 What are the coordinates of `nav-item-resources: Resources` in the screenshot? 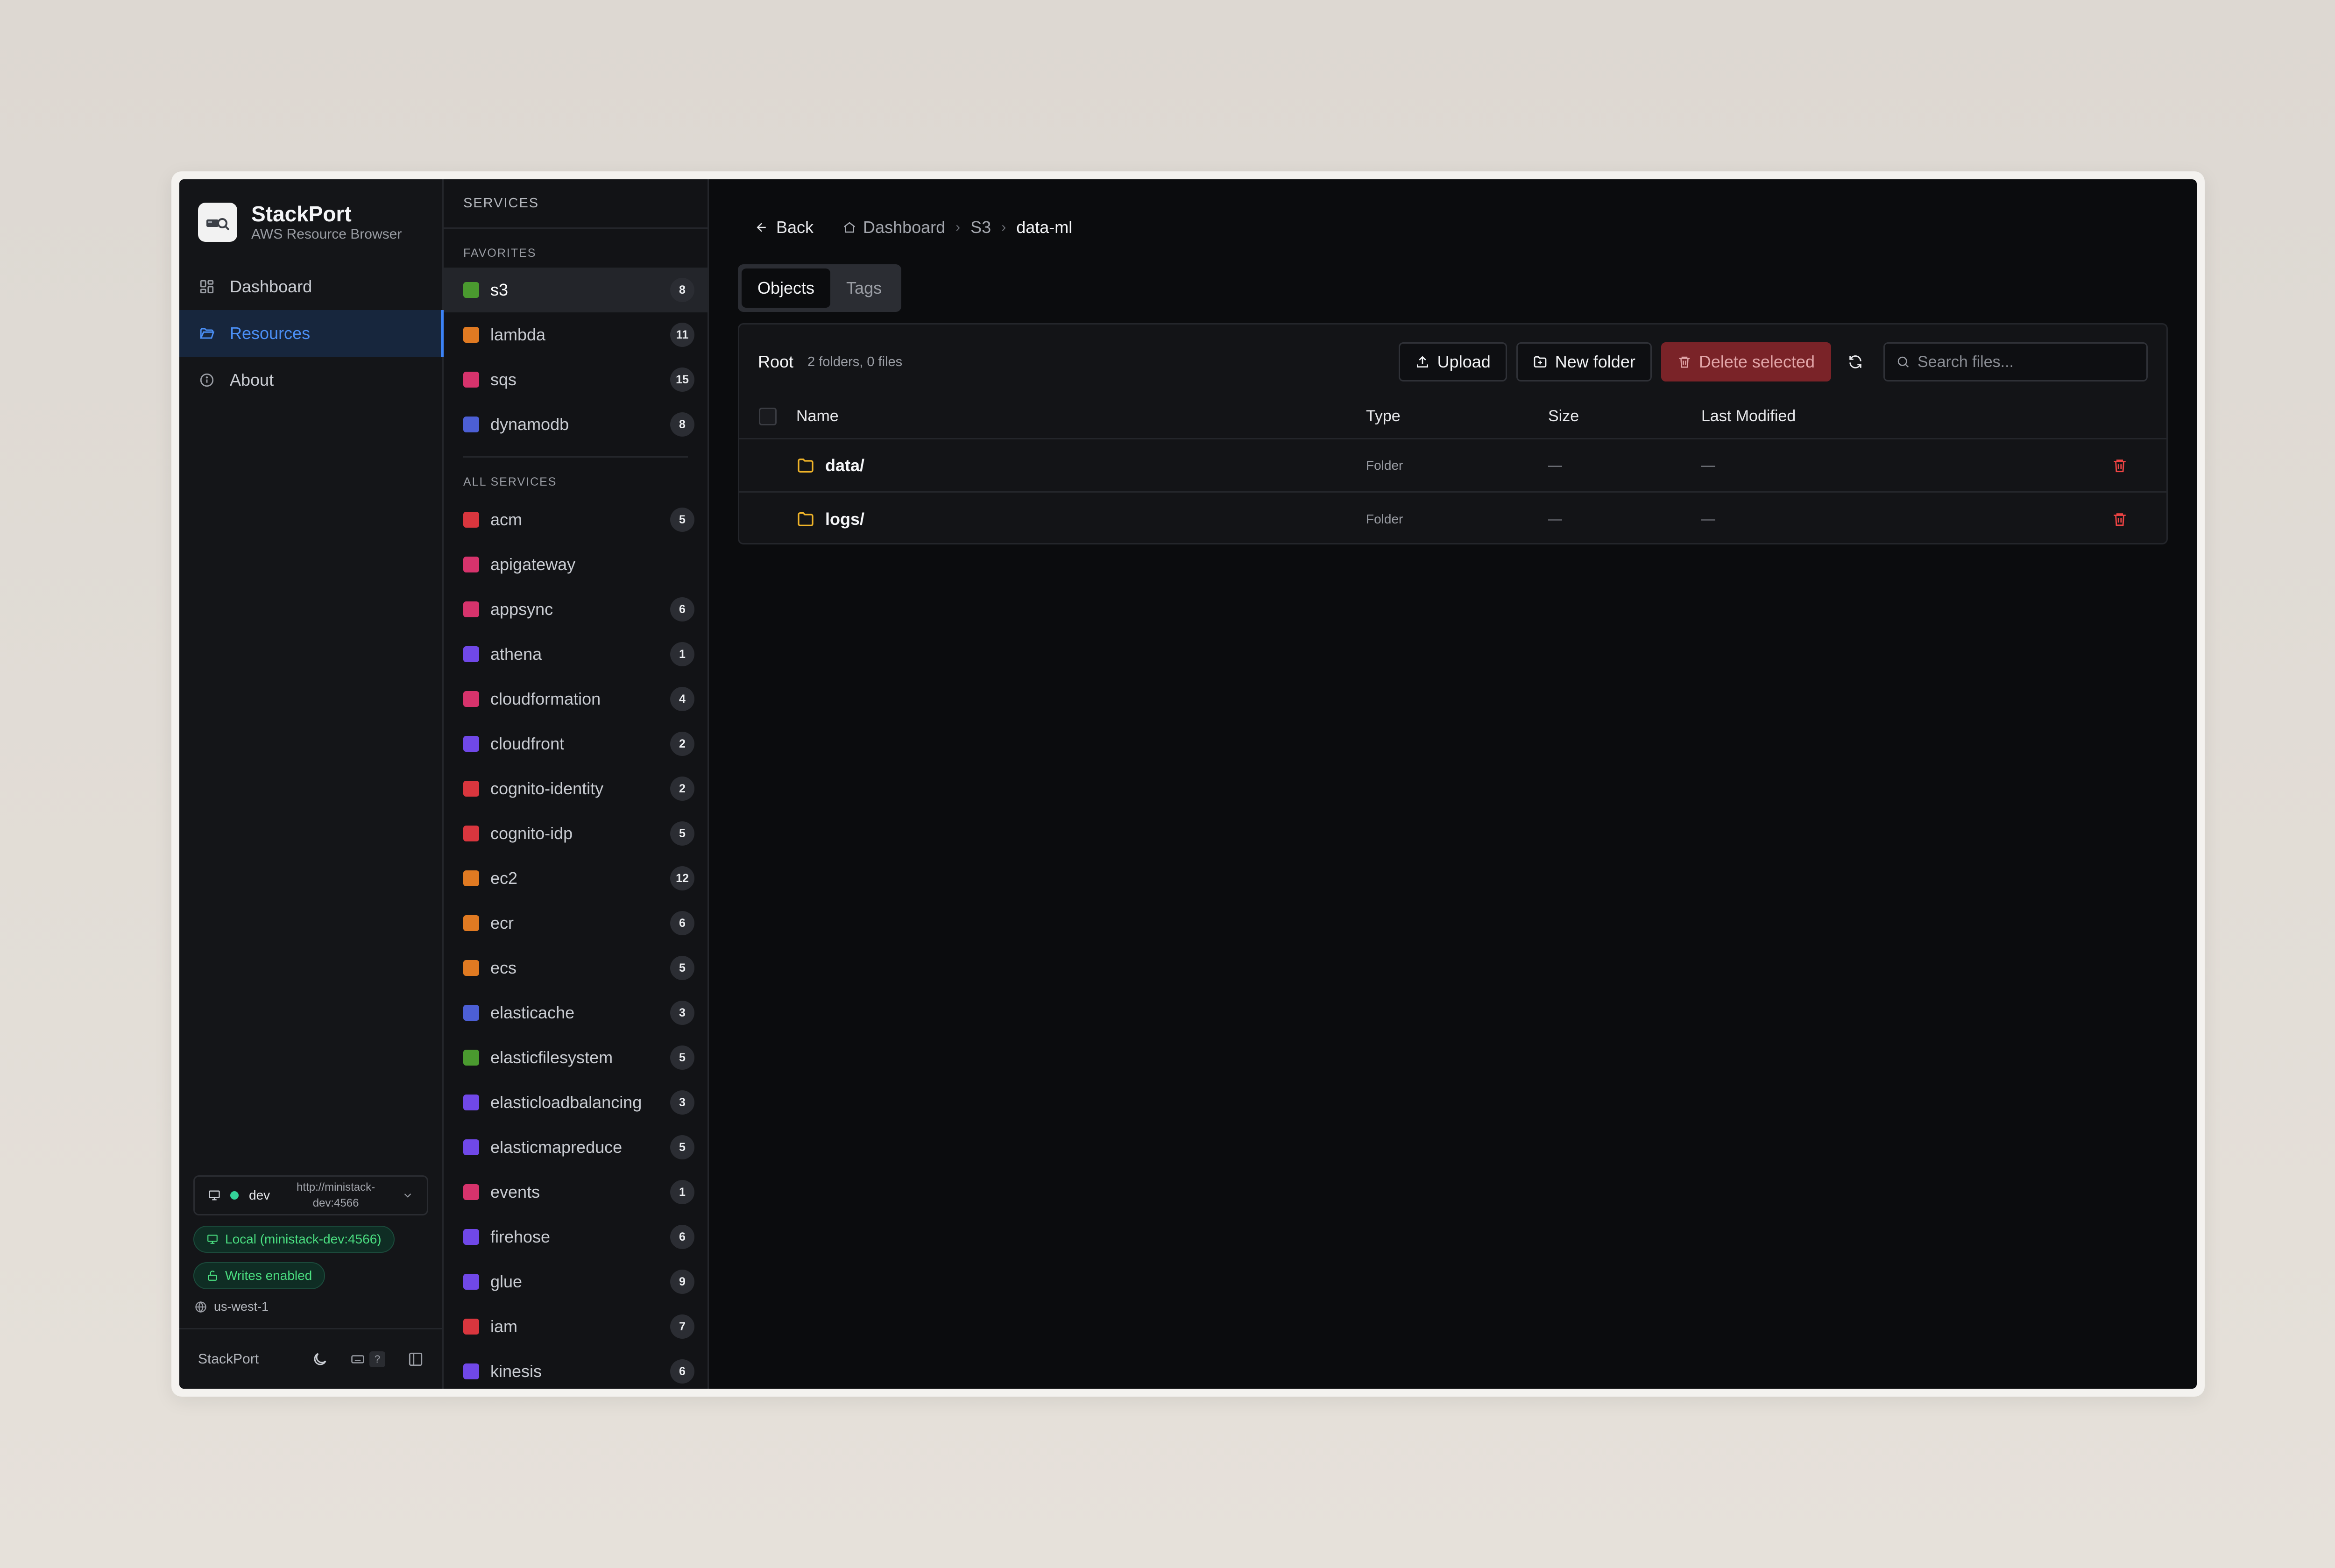 It's located at (312, 333).